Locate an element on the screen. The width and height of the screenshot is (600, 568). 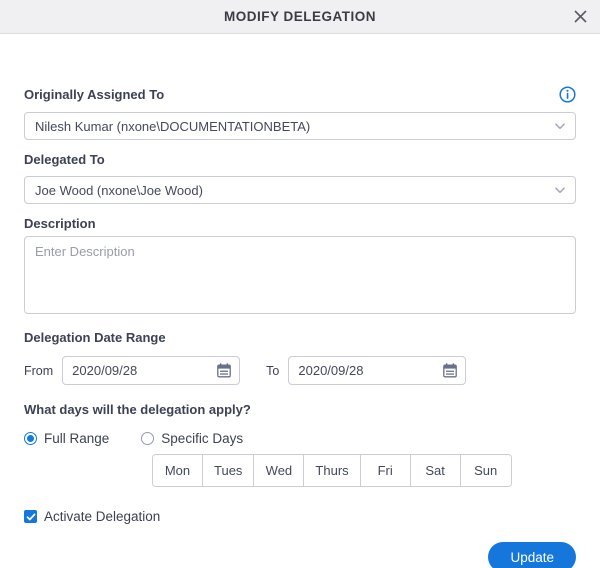
delegation-date-range-label: Delegation Date Range is located at coordinates (95, 337).